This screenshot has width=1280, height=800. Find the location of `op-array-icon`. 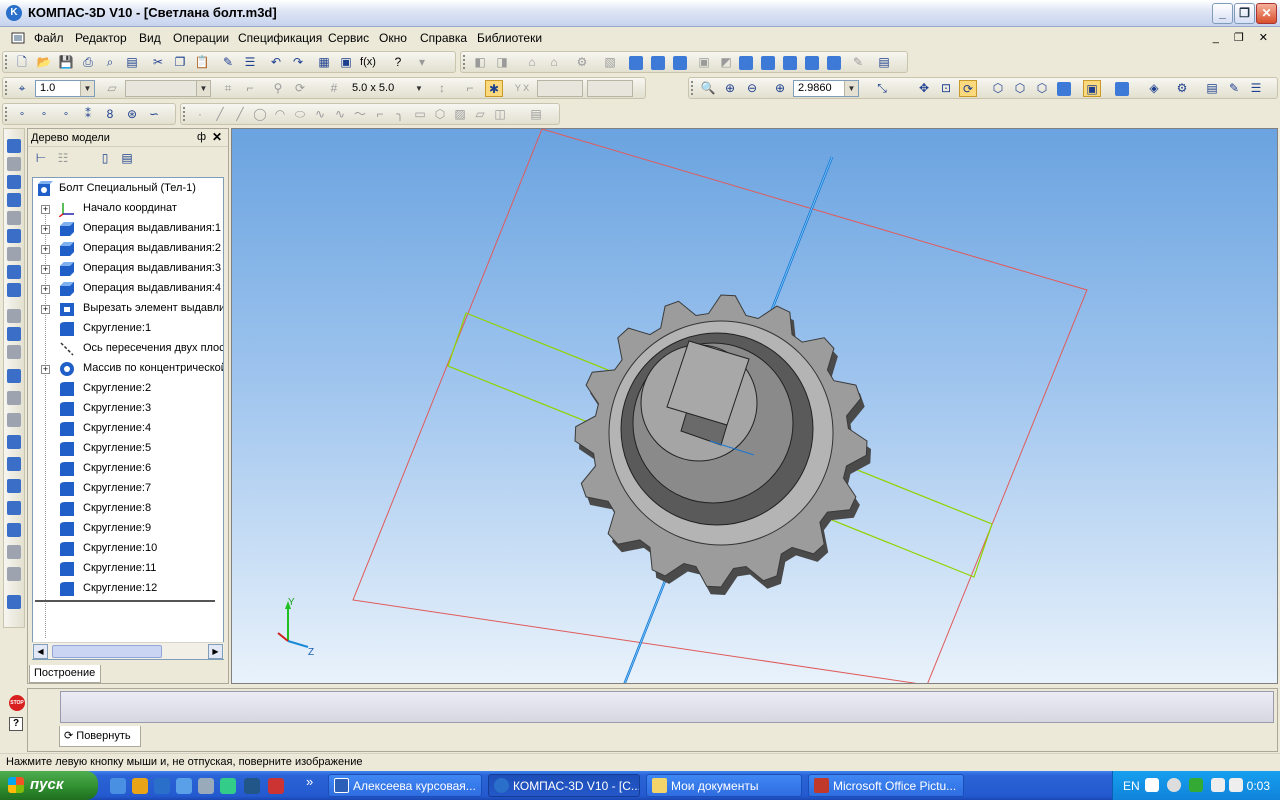

op-array-icon is located at coordinates (14, 508).